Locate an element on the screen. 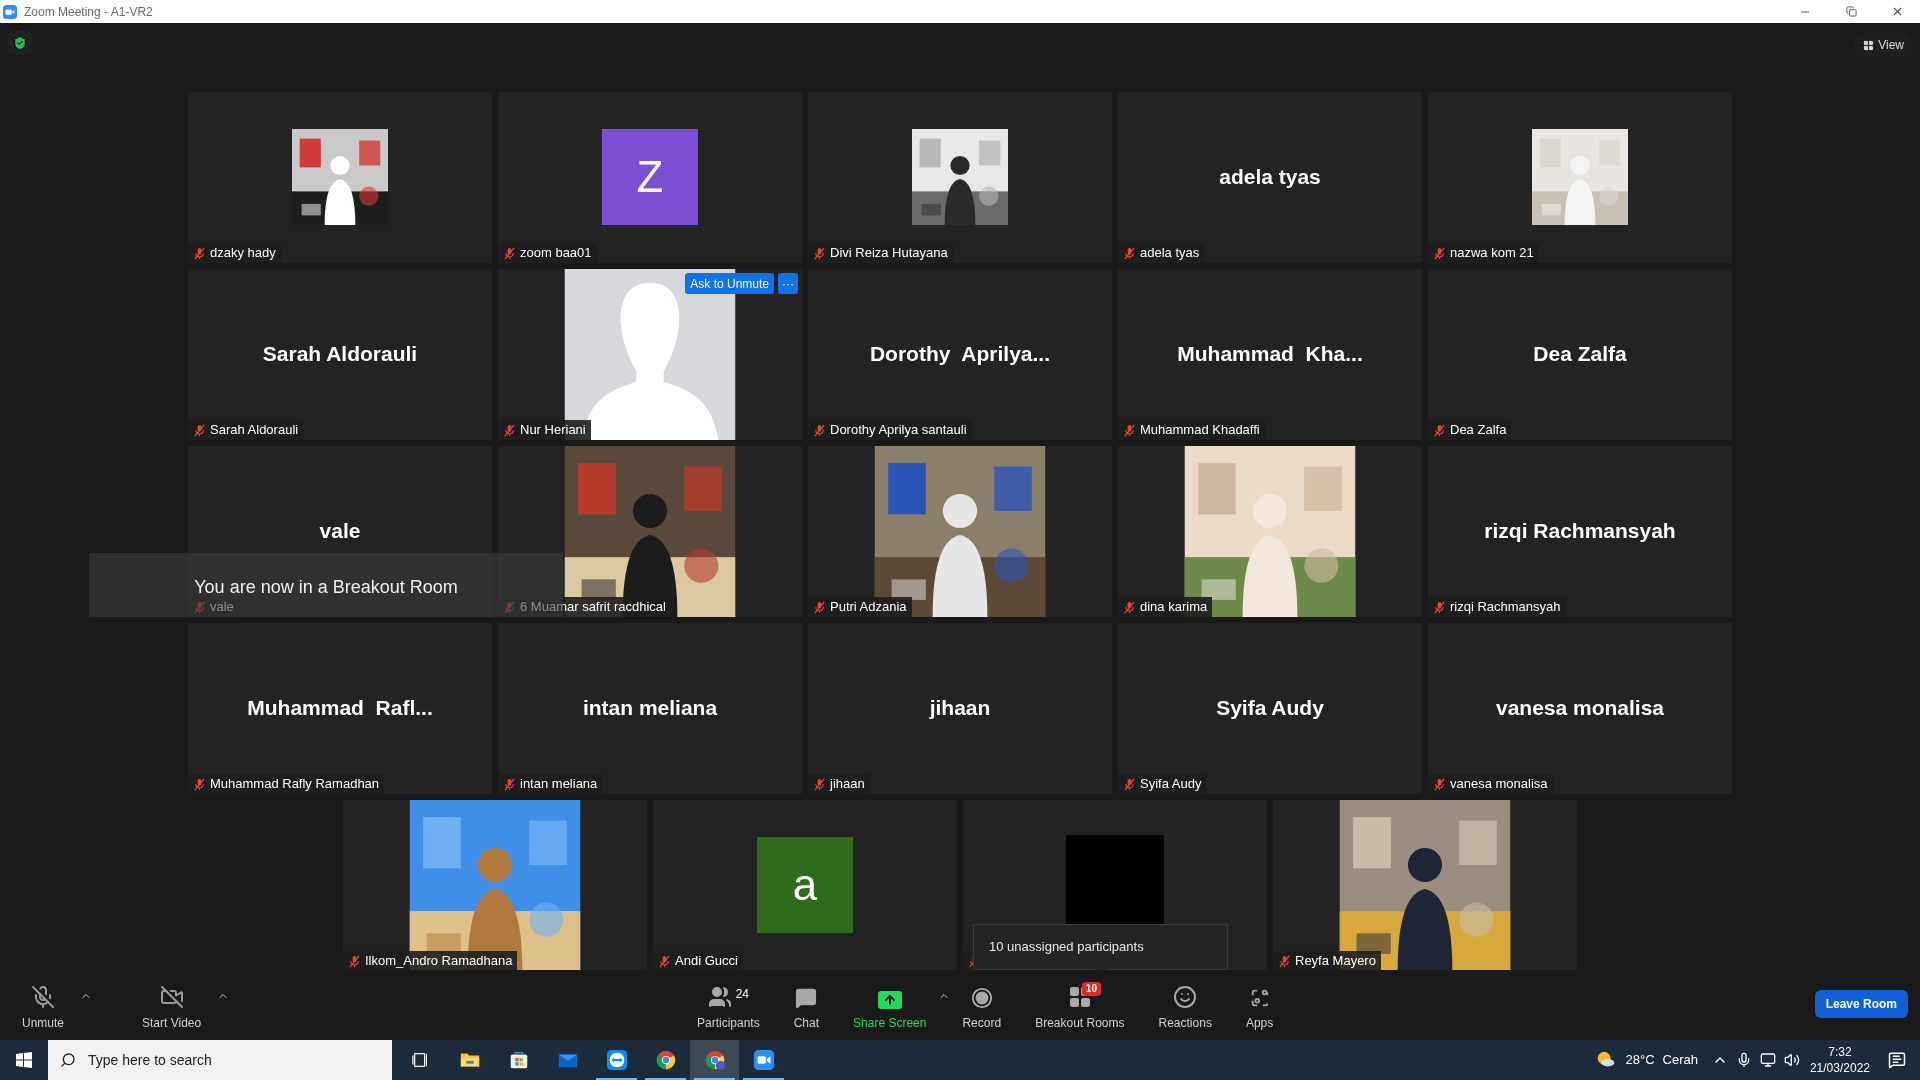 The height and width of the screenshot is (1080, 1920). toolbar-button: Record is located at coordinates (982, 1004).